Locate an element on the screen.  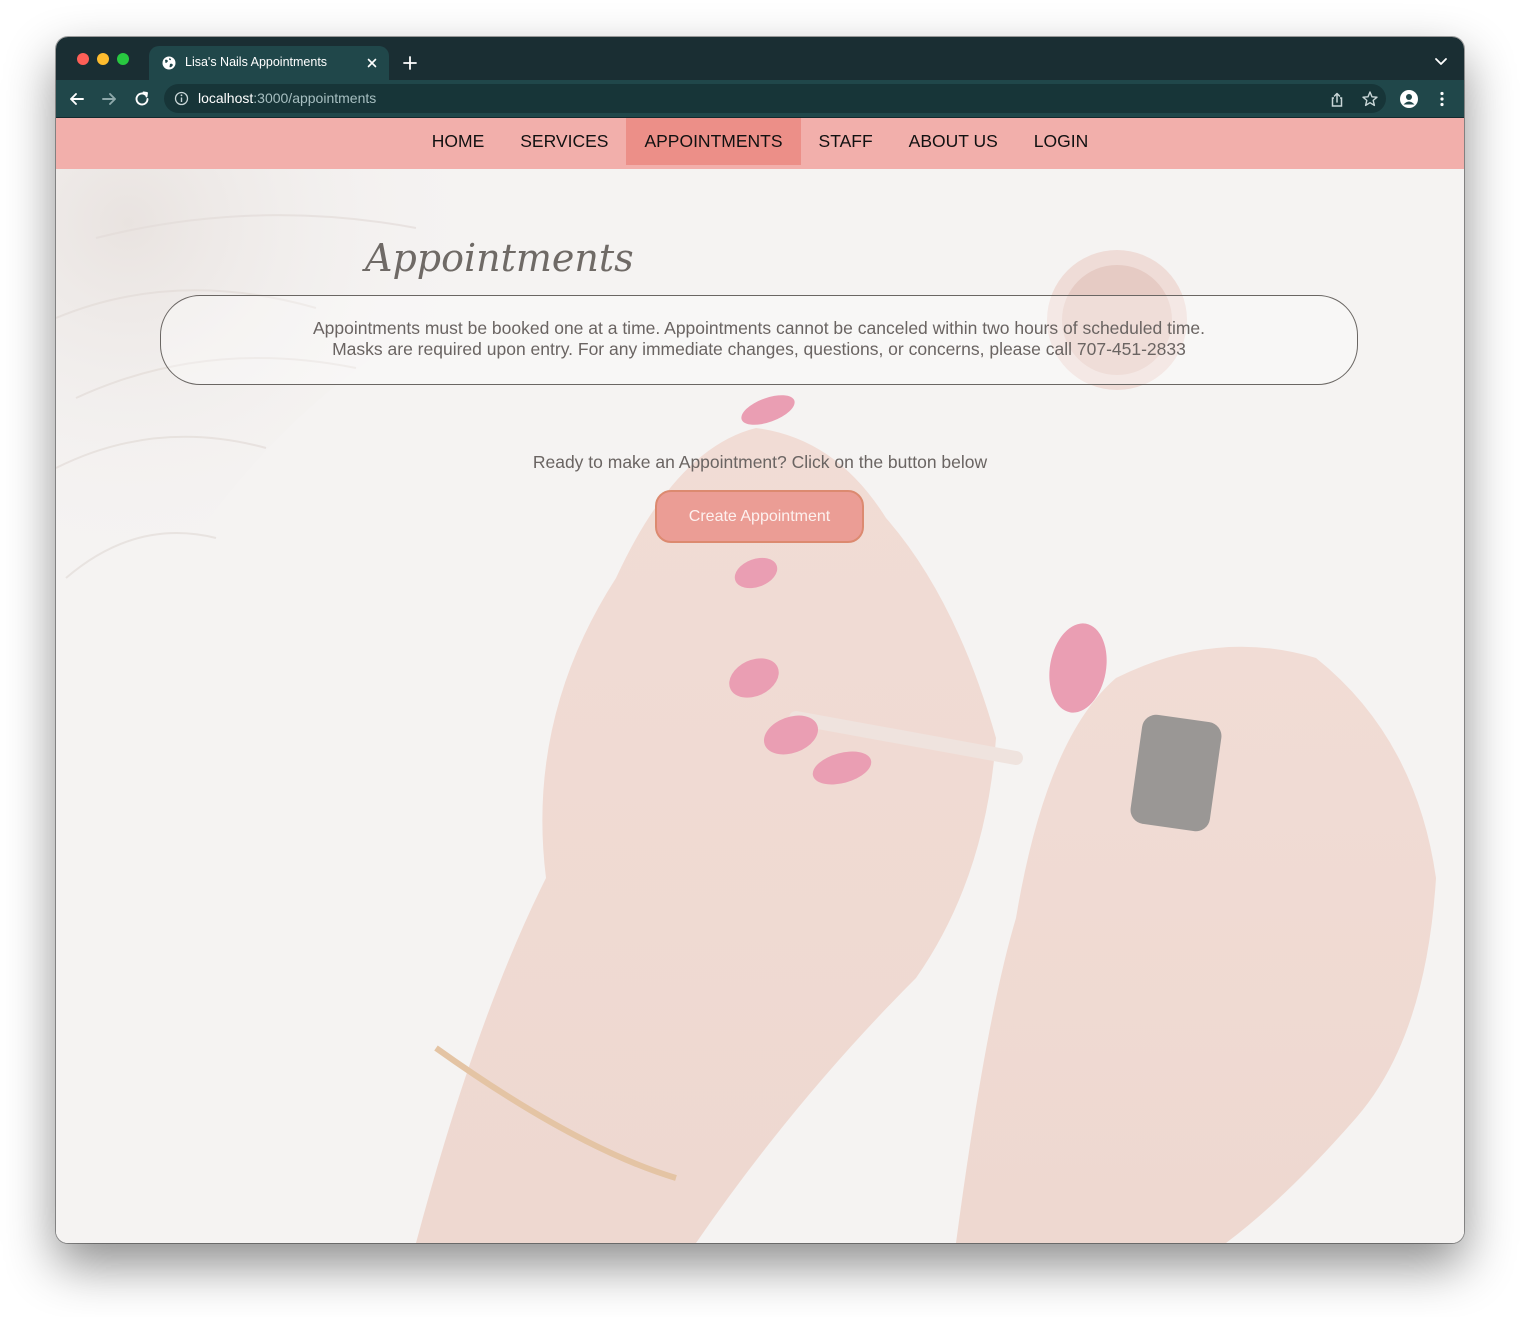
chevron-down-icon is located at coordinates (1441, 62).